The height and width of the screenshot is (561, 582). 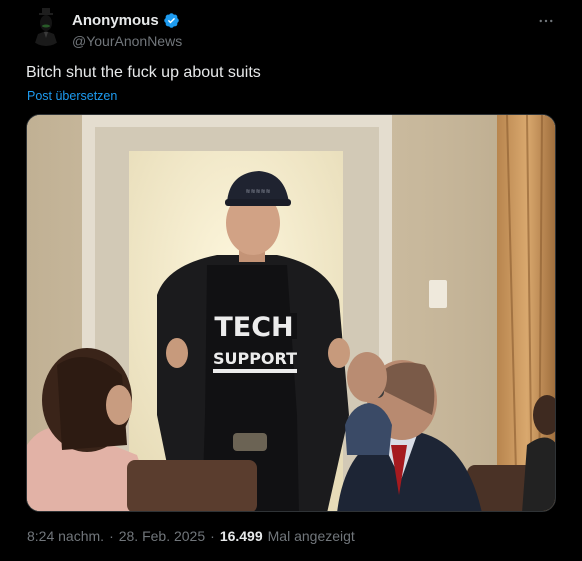 I want to click on more-options-button, so click(x=546, y=21).